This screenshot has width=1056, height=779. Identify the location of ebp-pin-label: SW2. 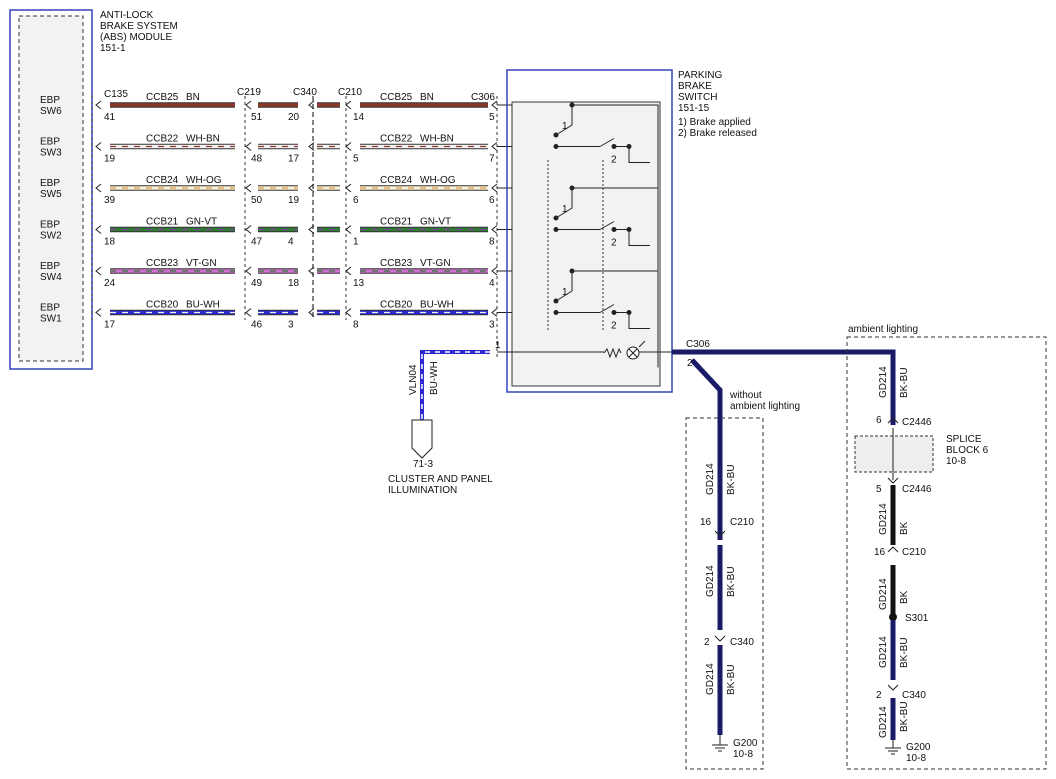
(51, 236).